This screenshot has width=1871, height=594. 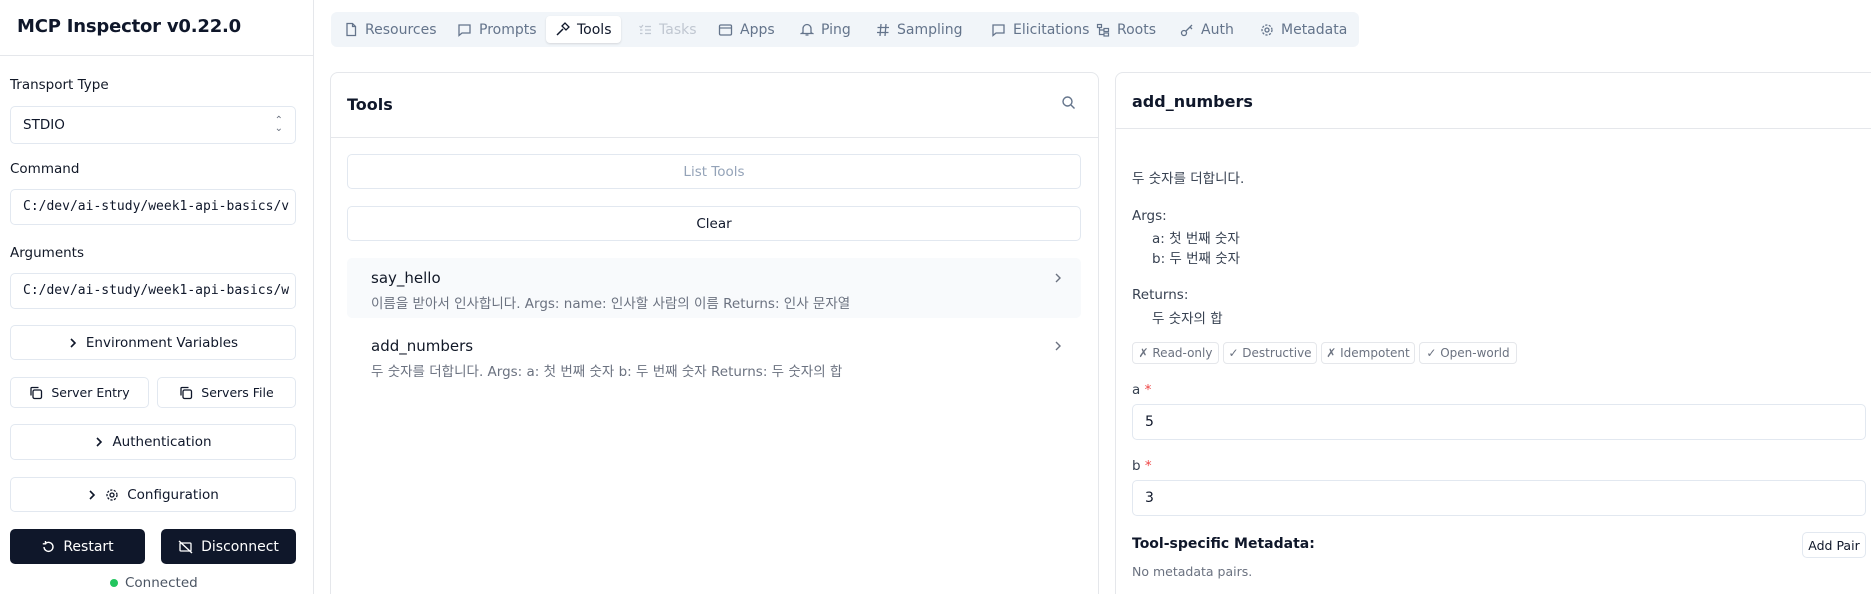 I want to click on unplug-icon, so click(x=185, y=546).